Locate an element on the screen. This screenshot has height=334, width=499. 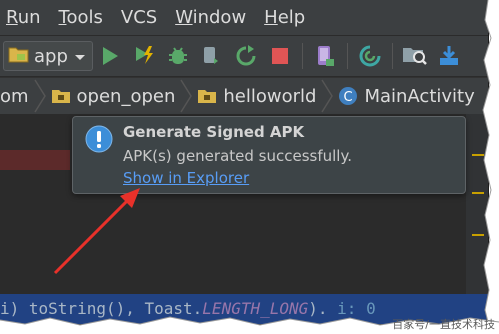
class-icon: C is located at coordinates (348, 96).